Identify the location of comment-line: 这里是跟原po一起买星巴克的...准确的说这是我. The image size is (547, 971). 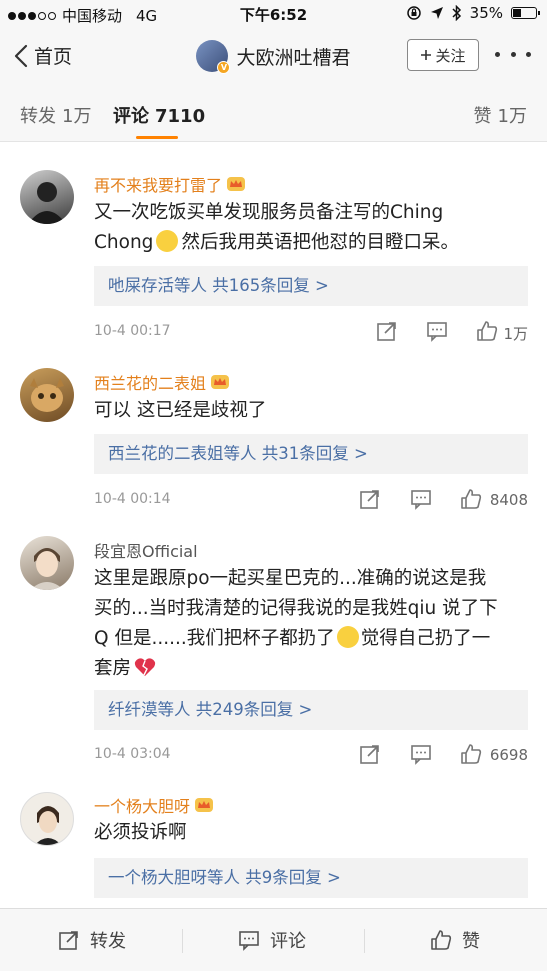
(290, 578).